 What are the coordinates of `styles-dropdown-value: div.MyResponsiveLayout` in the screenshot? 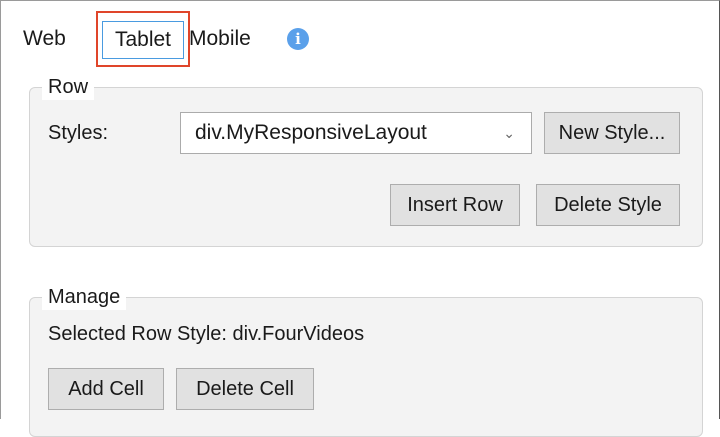 It's located at (311, 132).